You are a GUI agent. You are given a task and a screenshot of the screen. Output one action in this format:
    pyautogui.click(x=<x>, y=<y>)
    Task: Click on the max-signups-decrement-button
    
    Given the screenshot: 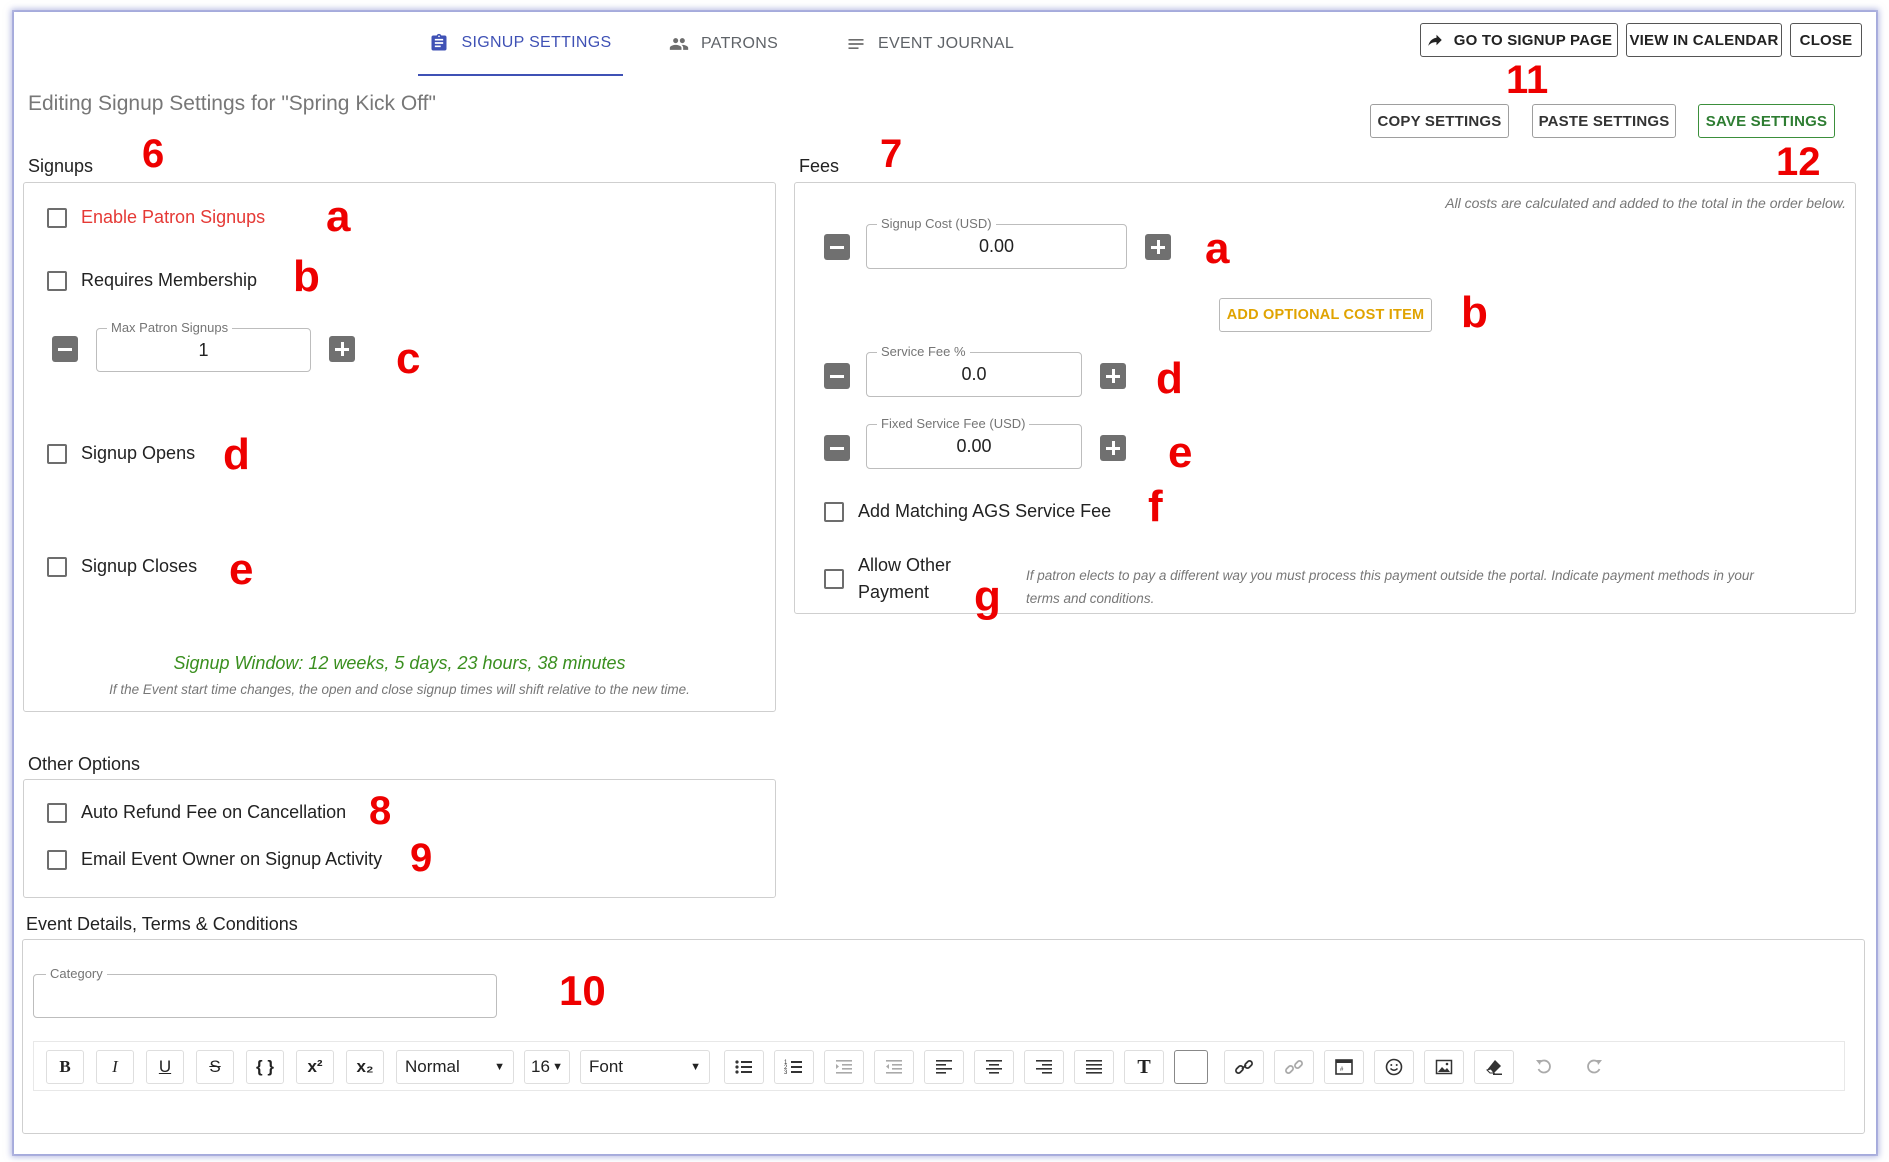 What is the action you would take?
    pyautogui.click(x=65, y=349)
    